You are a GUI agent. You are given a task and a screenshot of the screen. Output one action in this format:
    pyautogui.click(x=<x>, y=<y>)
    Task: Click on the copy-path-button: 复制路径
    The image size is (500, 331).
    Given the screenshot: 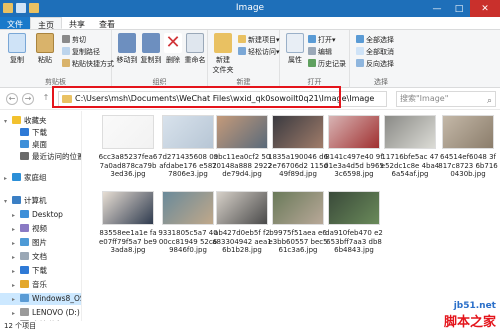 What is the action you would take?
    pyautogui.click(x=81, y=52)
    